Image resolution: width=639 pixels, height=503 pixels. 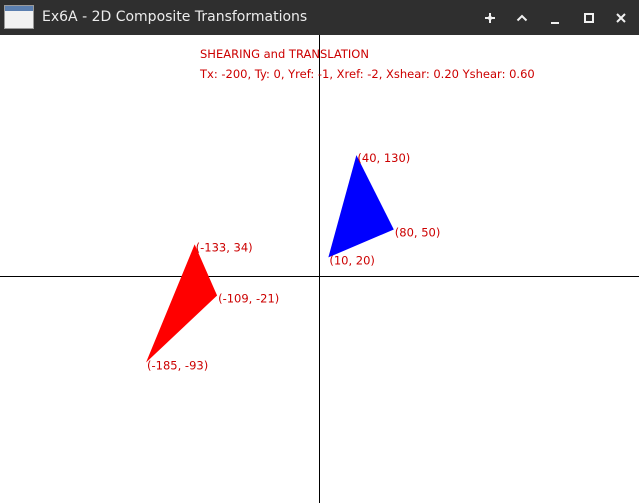 I want to click on window-title: Ex6A - 2D Composite Transformations, so click(x=175, y=17).